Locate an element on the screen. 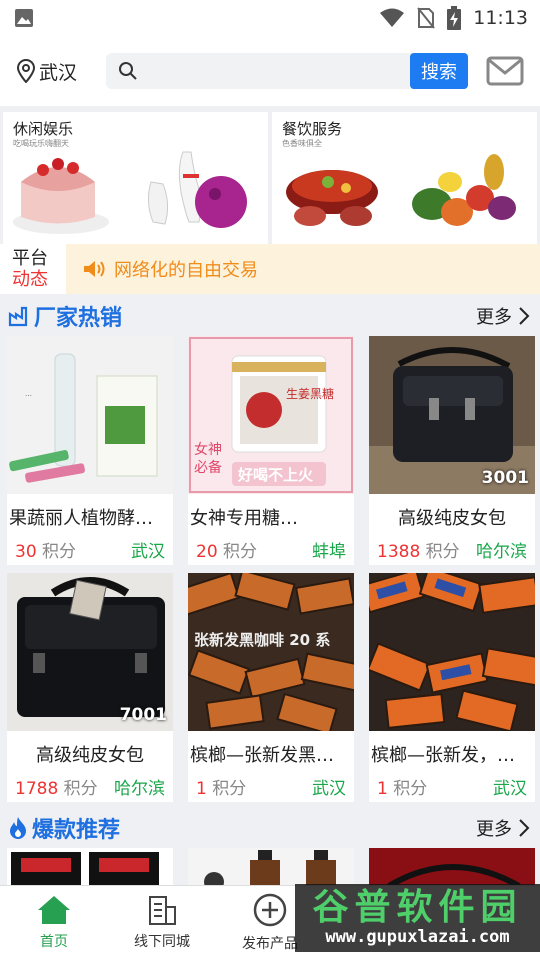 This screenshot has height=960, width=540. category-banners: 休闲娱乐 吃喝玩乐嗨翻天 餐饮服务 色香味俱全 is located at coordinates (270, 175).